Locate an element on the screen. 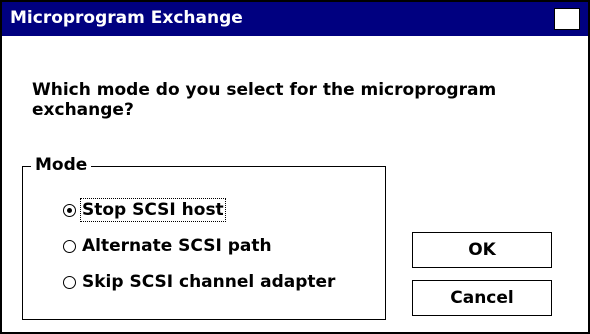 This screenshot has height=334, width=590. window-title: Microprogram Exchange is located at coordinates (126, 18).